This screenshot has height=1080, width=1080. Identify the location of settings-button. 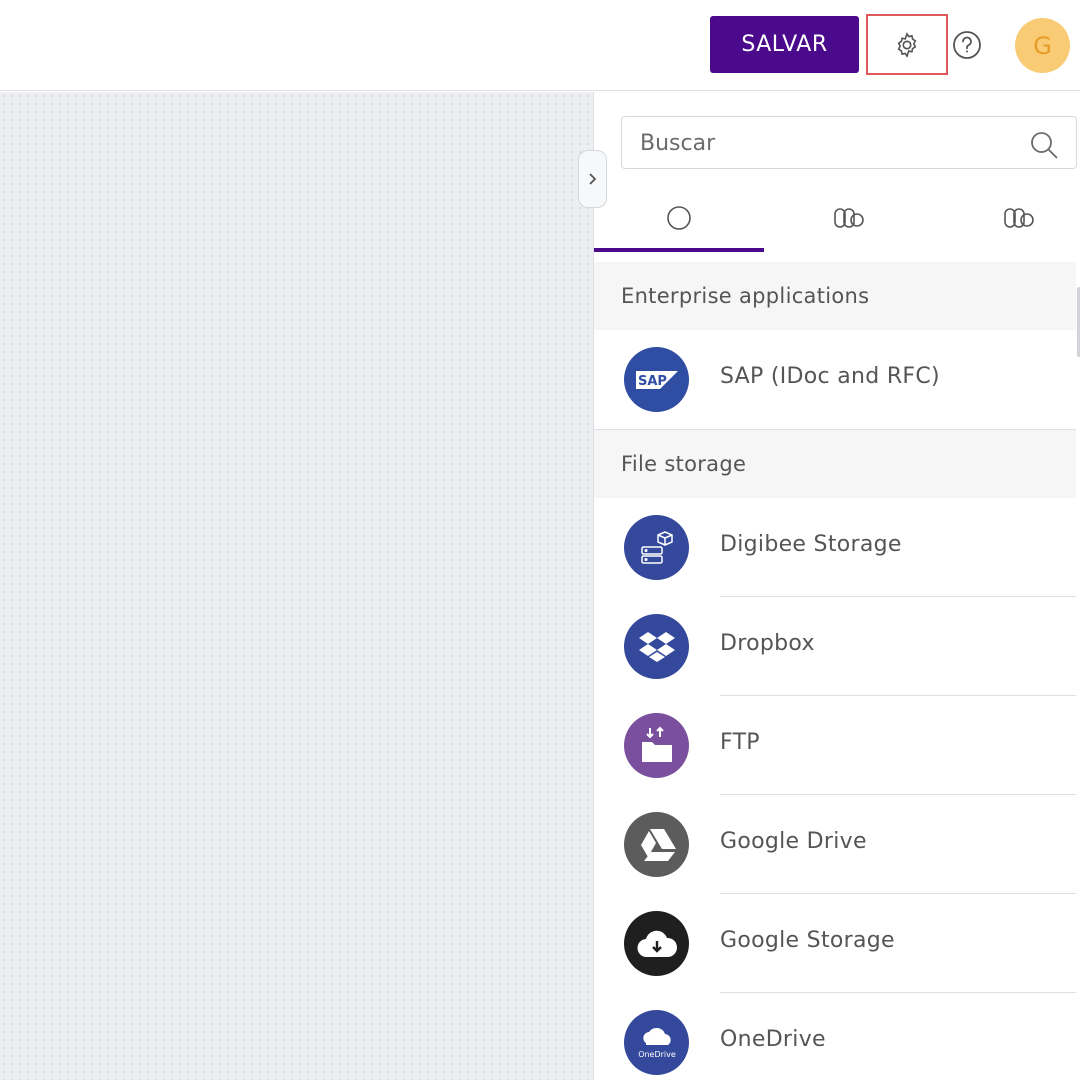
(907, 44).